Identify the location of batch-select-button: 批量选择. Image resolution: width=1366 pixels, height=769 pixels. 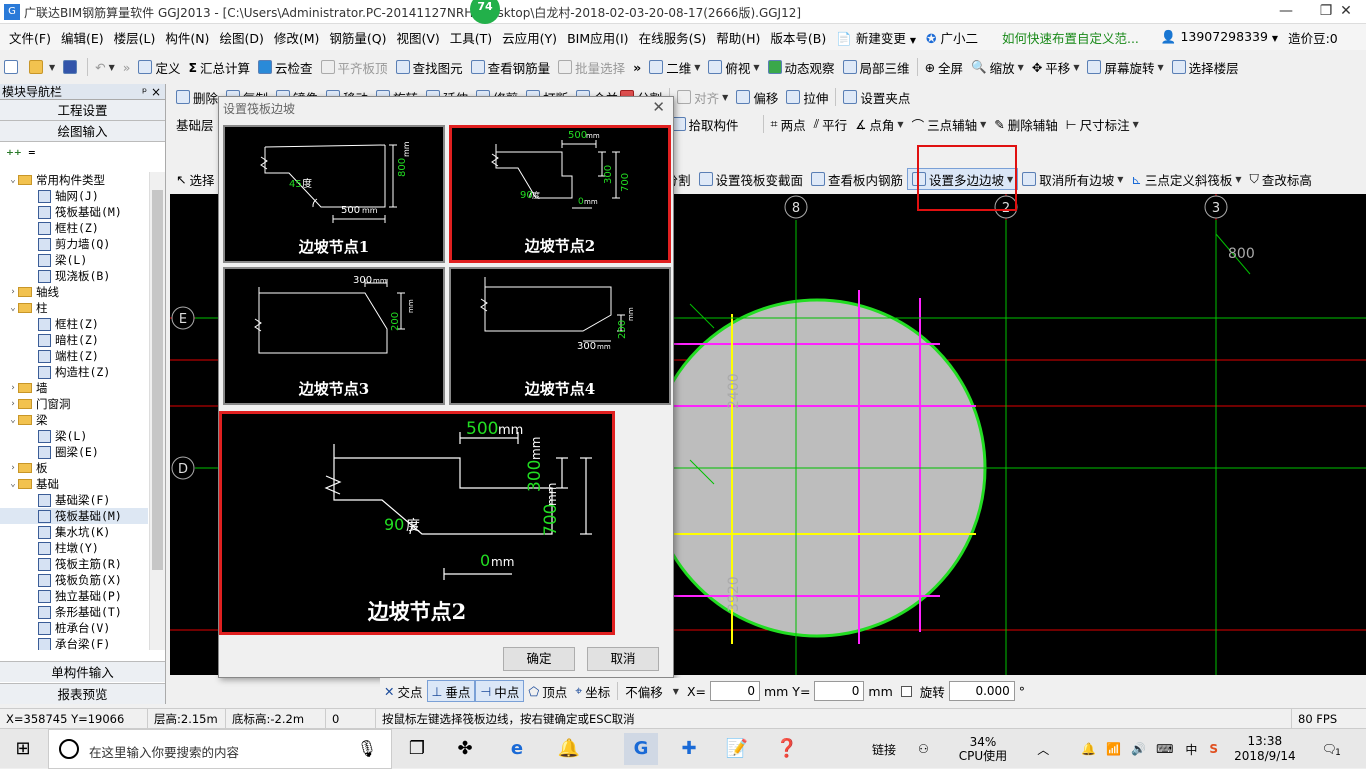
(591, 67).